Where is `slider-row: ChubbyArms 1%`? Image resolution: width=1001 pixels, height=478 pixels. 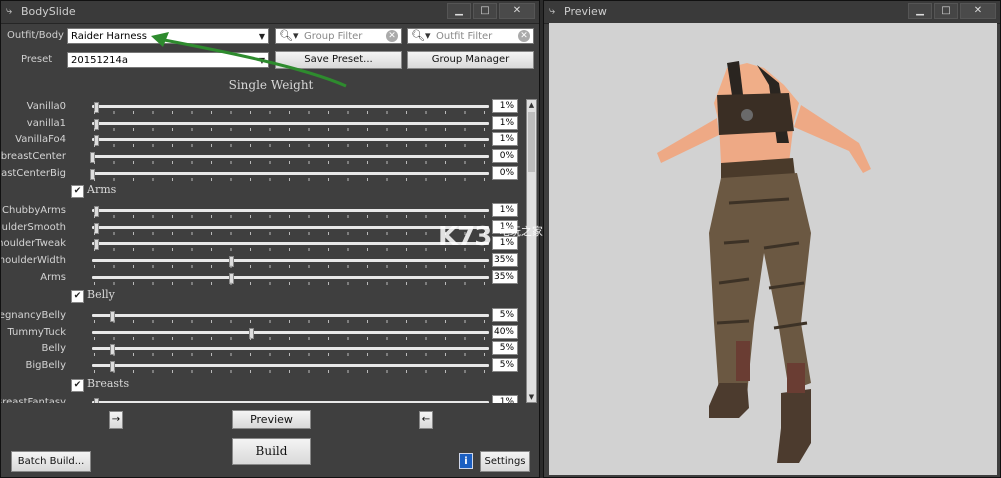 slider-row: ChubbyArms 1% is located at coordinates (261, 211).